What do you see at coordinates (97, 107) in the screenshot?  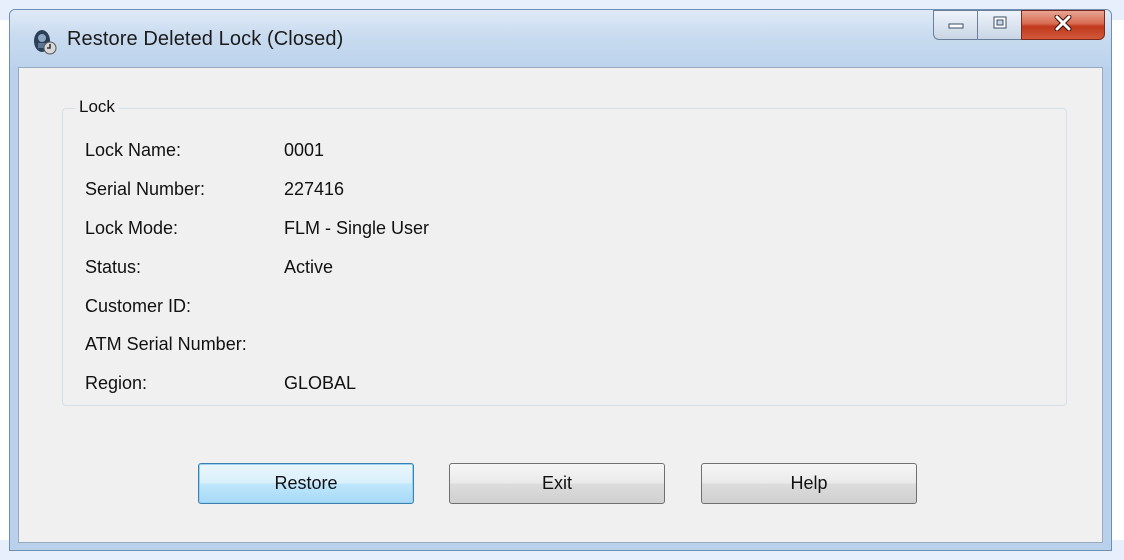 I see `groupbox-legend: Lock` at bounding box center [97, 107].